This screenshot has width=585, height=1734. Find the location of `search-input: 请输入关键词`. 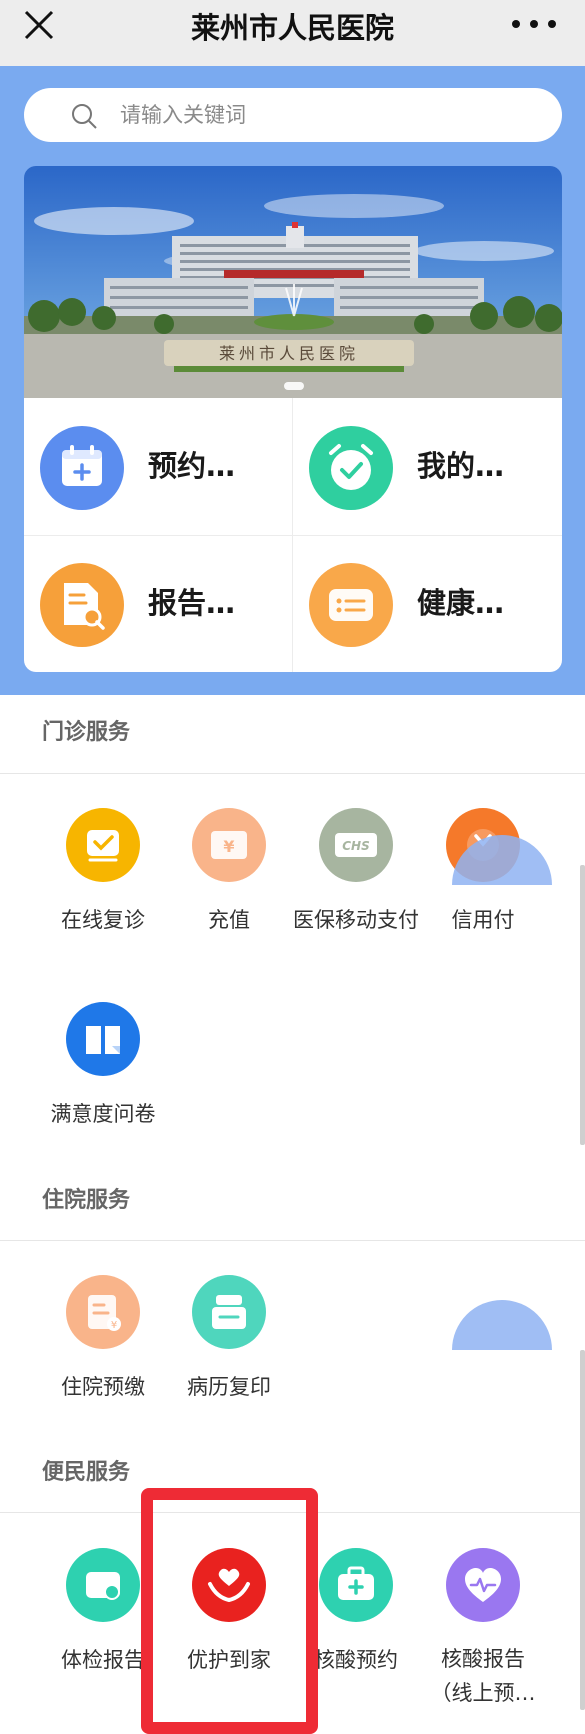

search-input: 请输入关键词 is located at coordinates (293, 115).